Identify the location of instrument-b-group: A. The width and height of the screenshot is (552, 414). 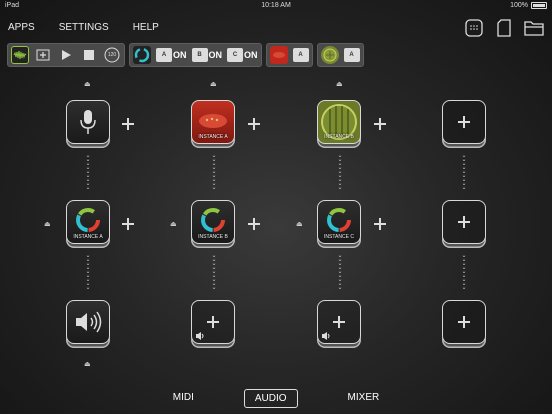
(340, 55).